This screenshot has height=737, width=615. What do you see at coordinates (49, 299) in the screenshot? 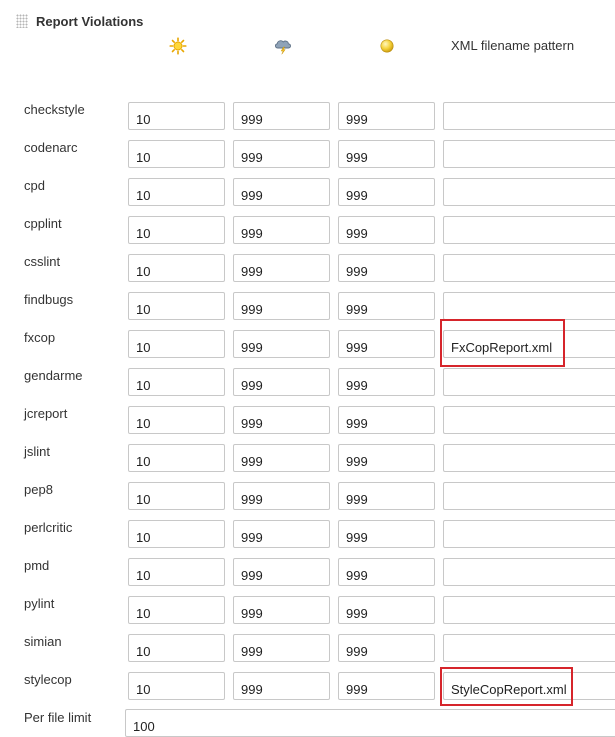
I see `row-label: findbugs` at bounding box center [49, 299].